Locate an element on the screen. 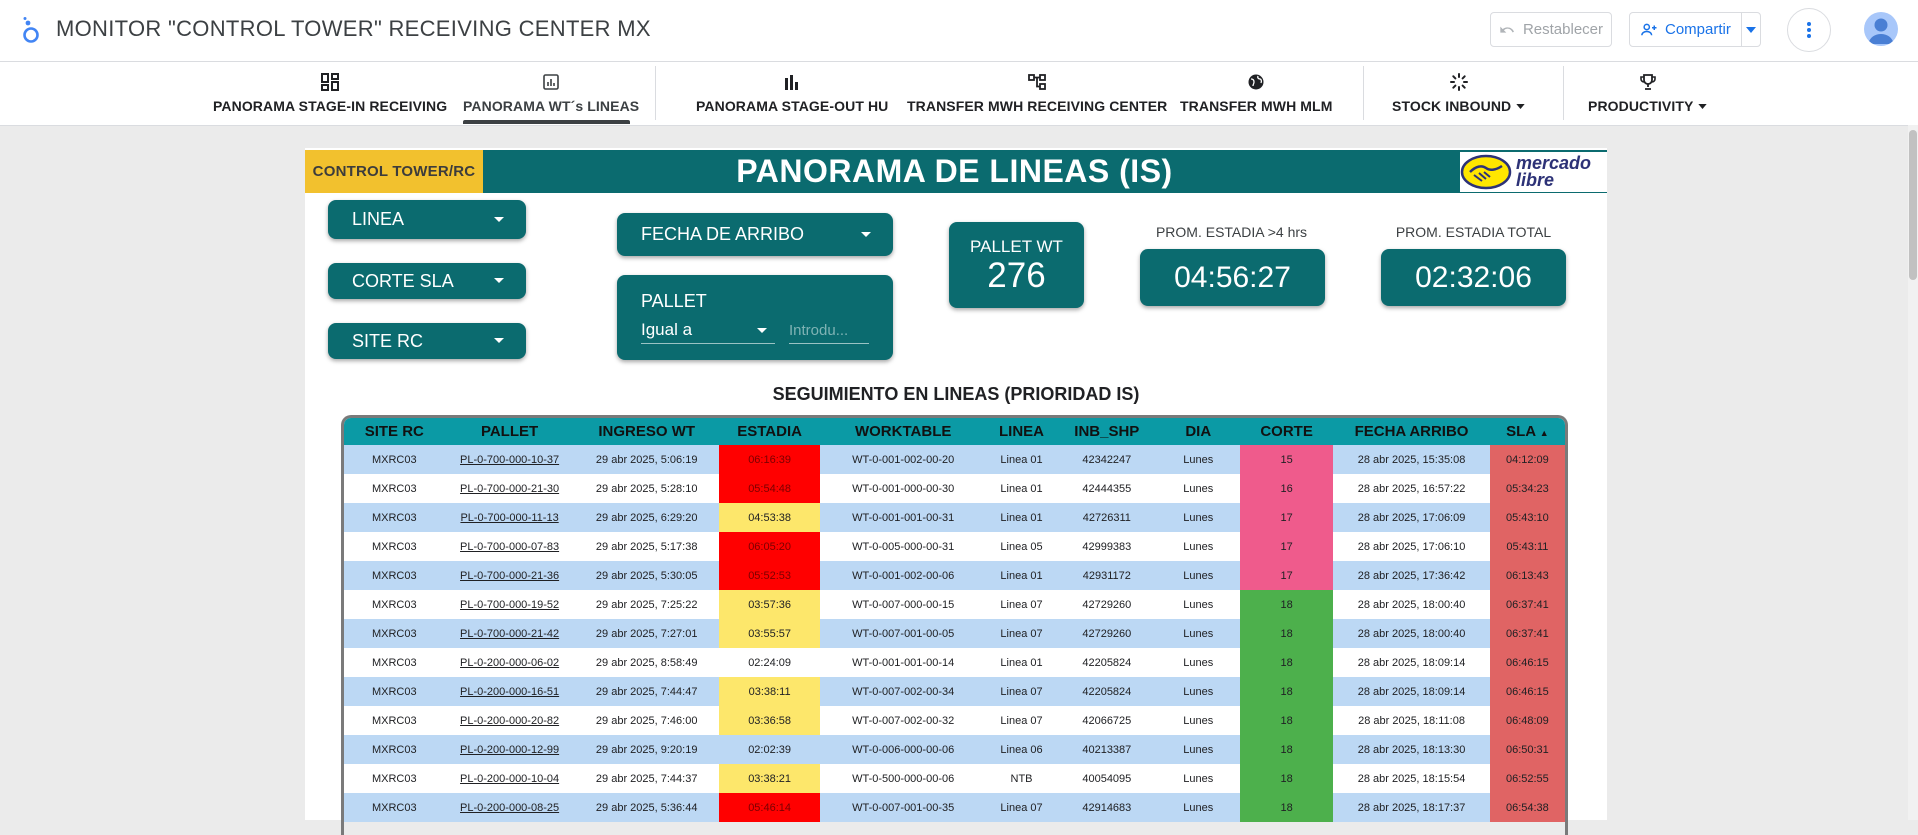  share-dropdown-button is located at coordinates (1750, 29).